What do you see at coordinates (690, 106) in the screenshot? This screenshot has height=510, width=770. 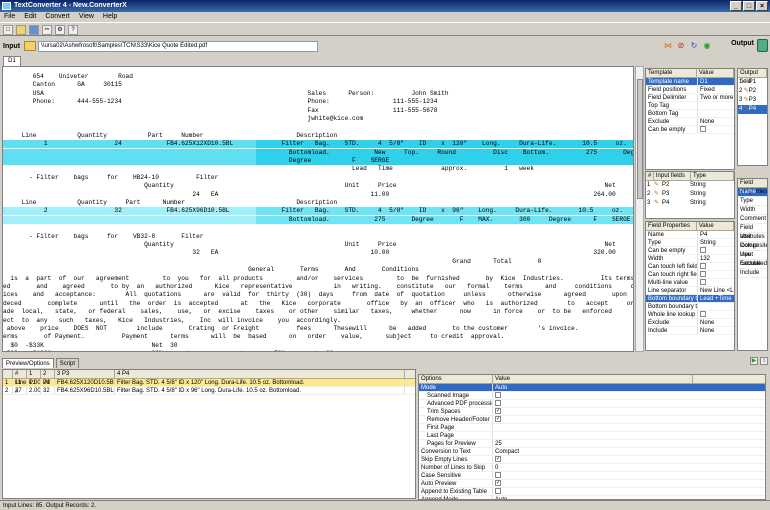 I see `property-row: Top Tag` at bounding box center [690, 106].